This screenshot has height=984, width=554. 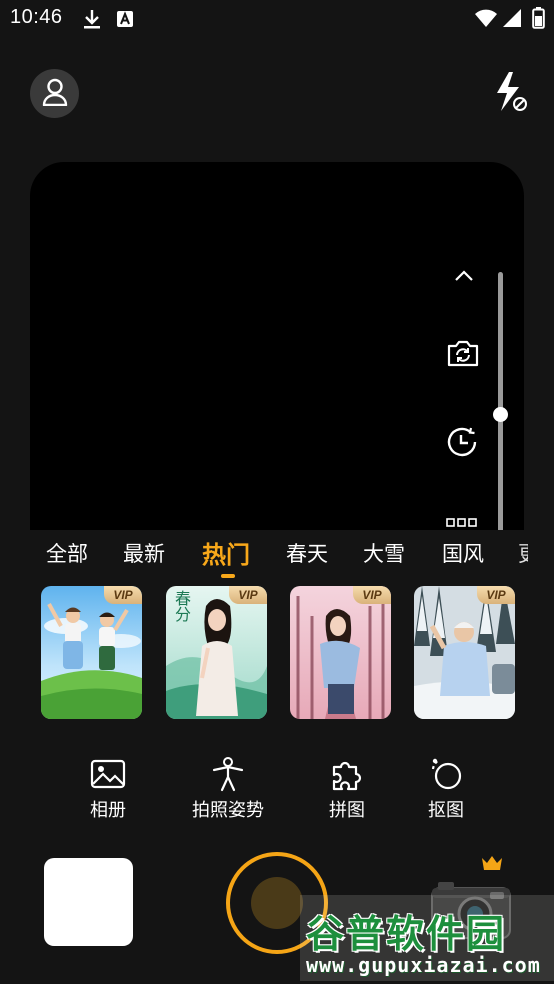 I want to click on status-bar: 10:46, so click(x=277, y=19).